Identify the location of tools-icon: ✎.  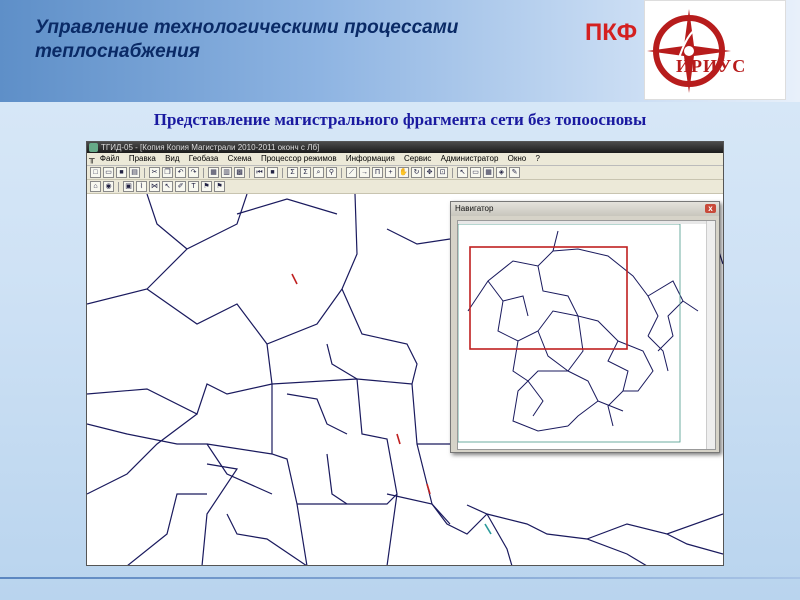
(514, 172).